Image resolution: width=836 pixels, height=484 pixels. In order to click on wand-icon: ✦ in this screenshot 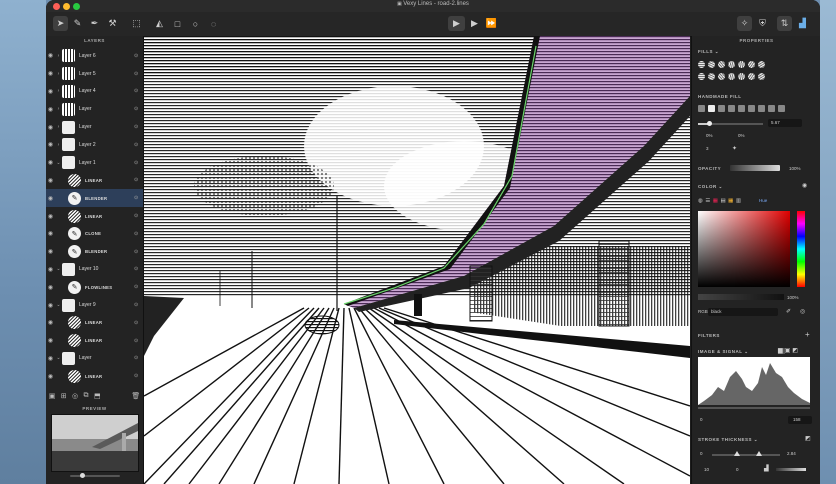, I will do `click(734, 148)`.